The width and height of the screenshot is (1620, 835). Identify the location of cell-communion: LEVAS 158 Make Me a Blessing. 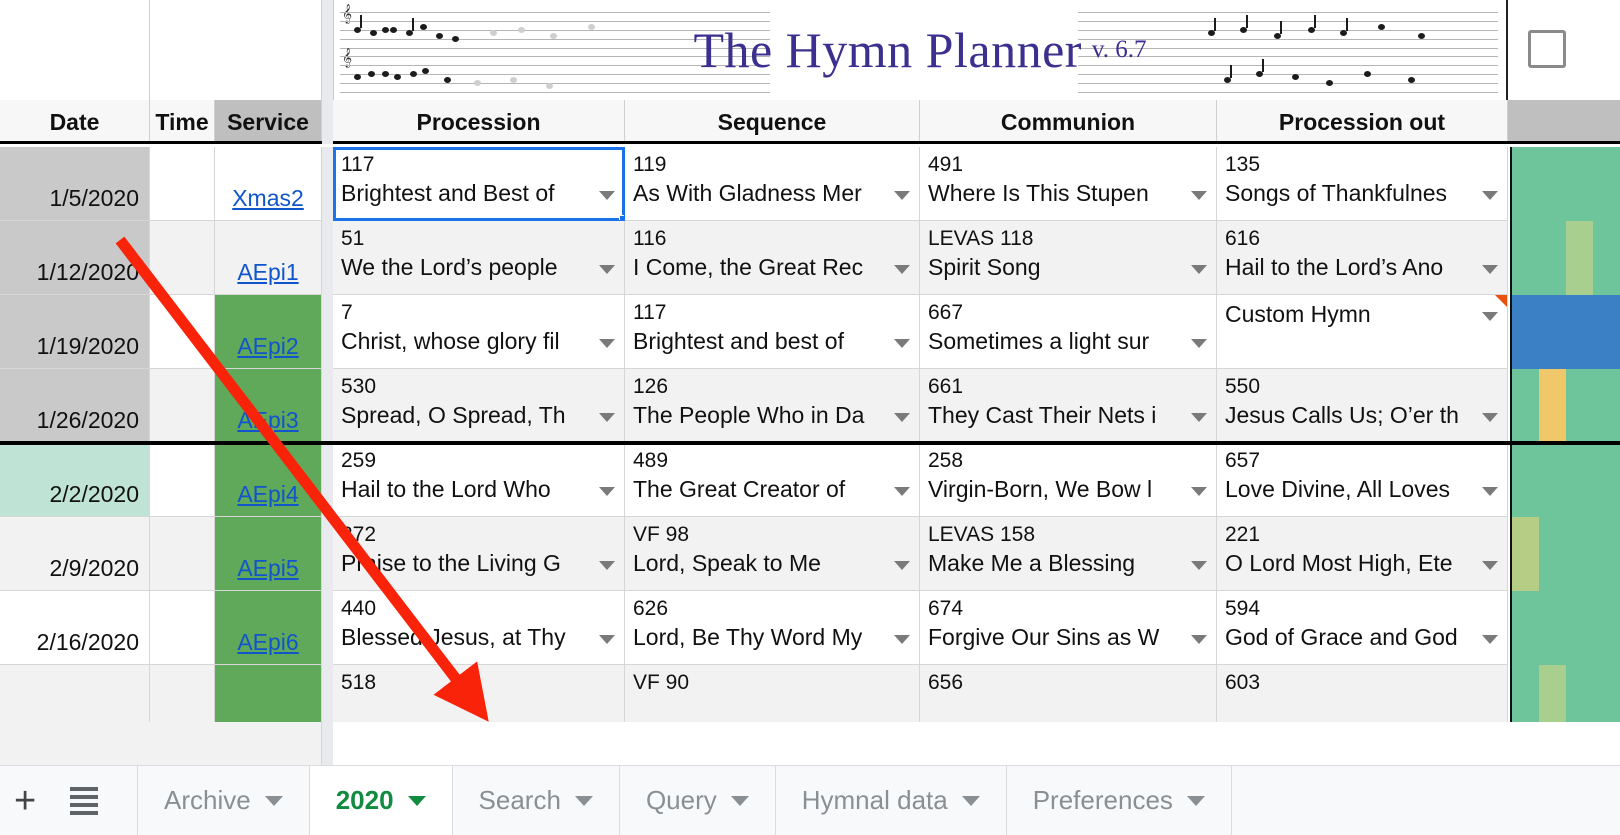
(1068, 554).